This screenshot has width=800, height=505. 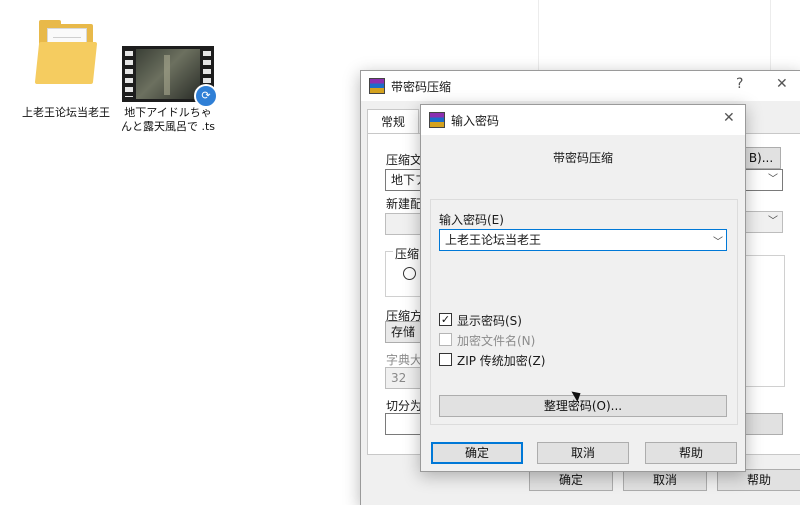 What do you see at coordinates (539, 340) in the screenshot?
I see `encrypt-filenames-checkbox: 加密文件名(N)` at bounding box center [539, 340].